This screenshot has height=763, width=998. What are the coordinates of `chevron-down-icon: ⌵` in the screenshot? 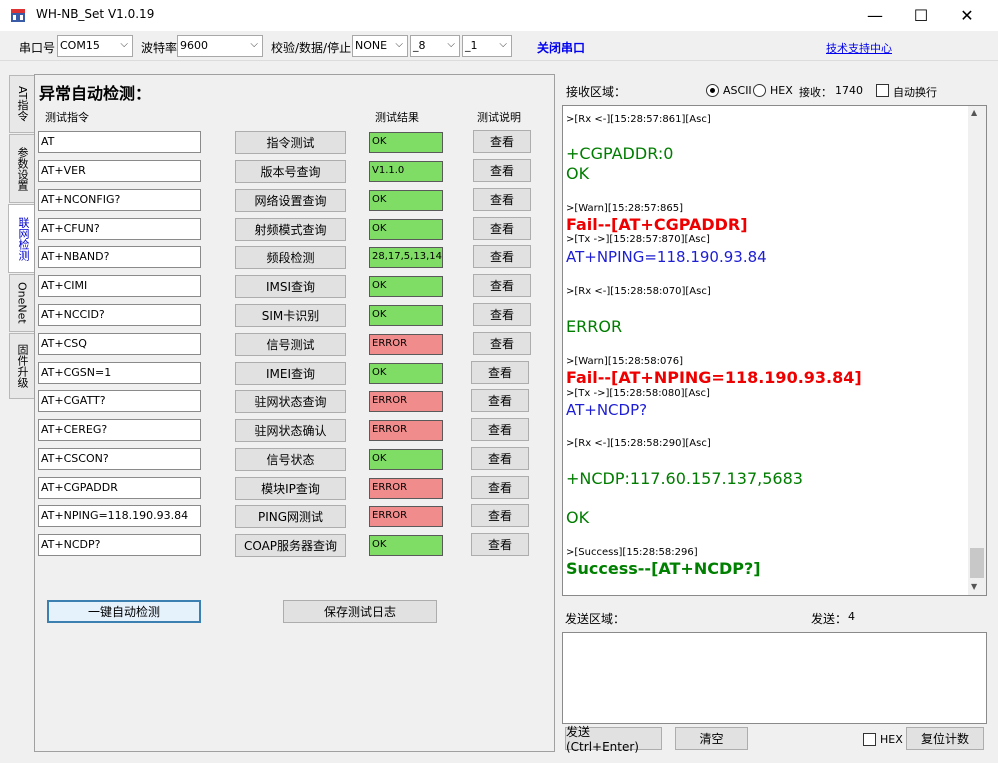 It's located at (399, 44).